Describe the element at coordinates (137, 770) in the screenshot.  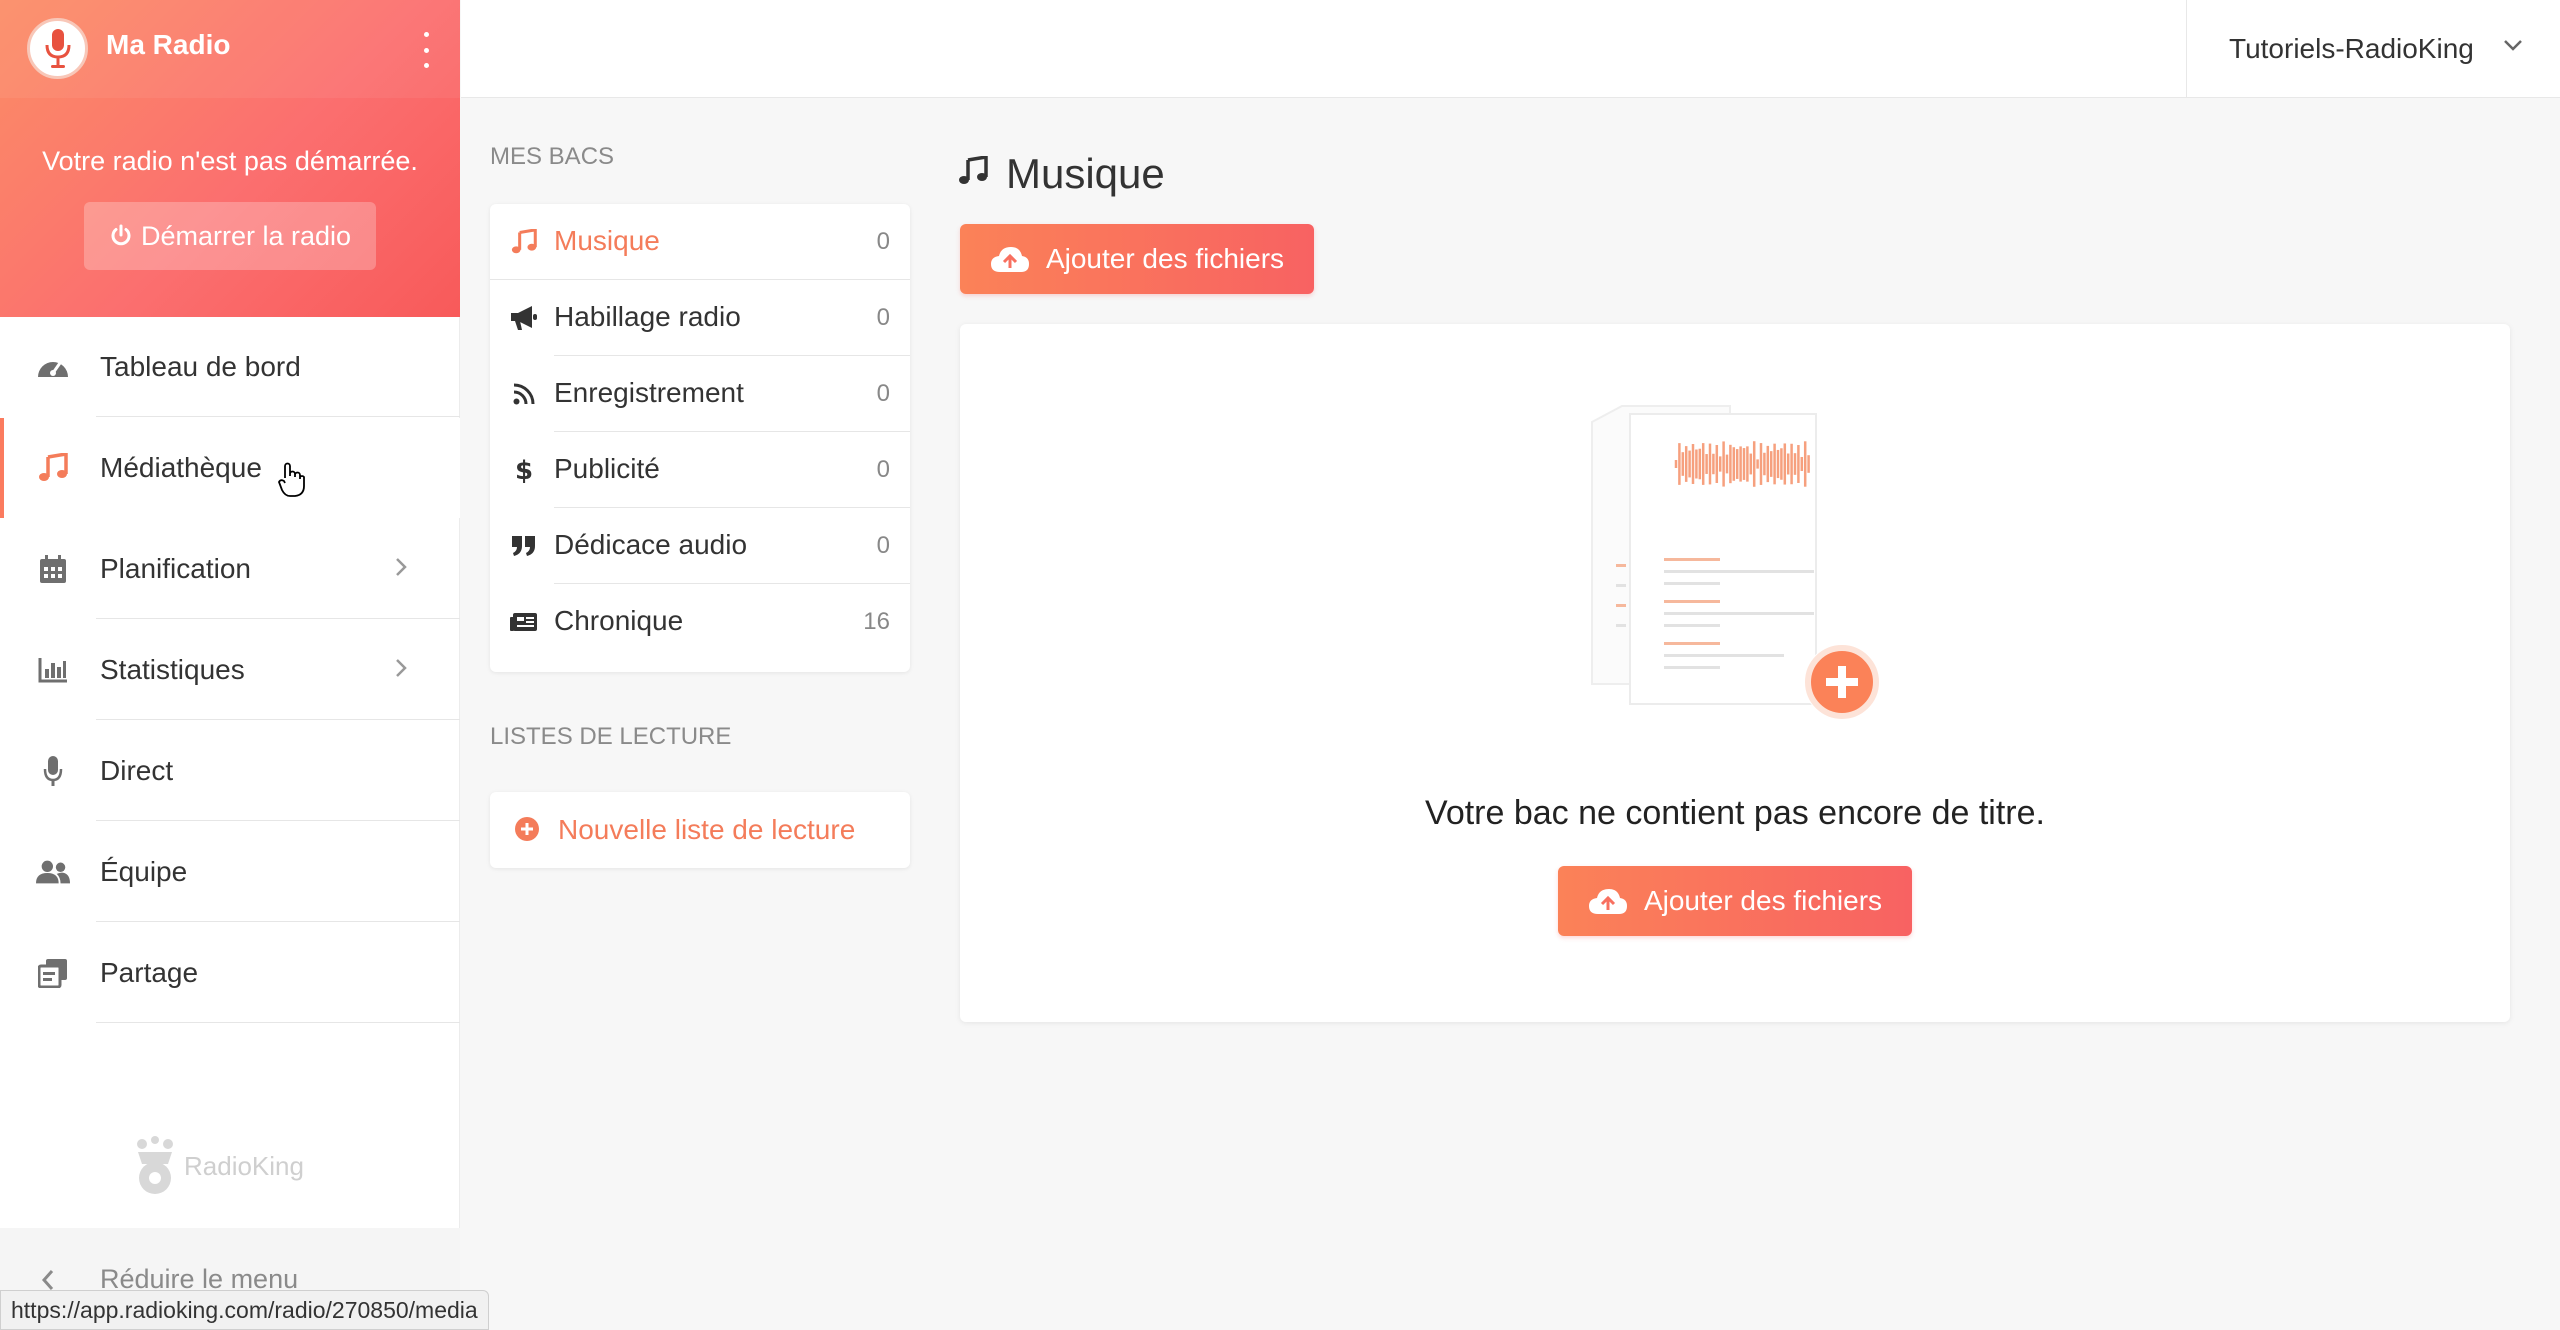
I see `nav-label: Direct` at that location.